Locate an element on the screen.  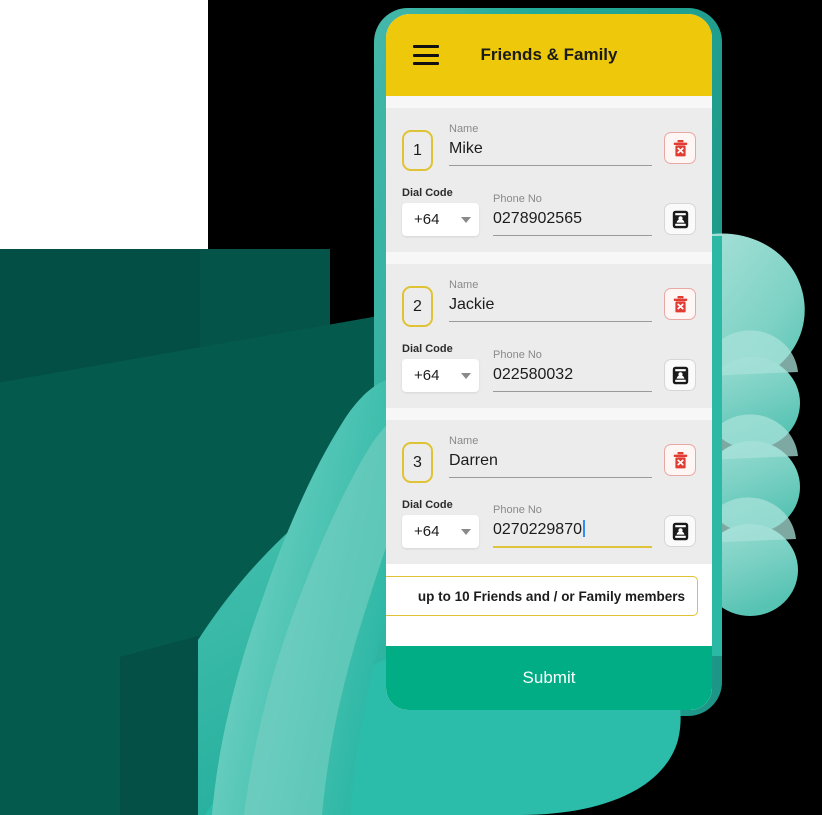
phone-input: 022580032 is located at coordinates (572, 378).